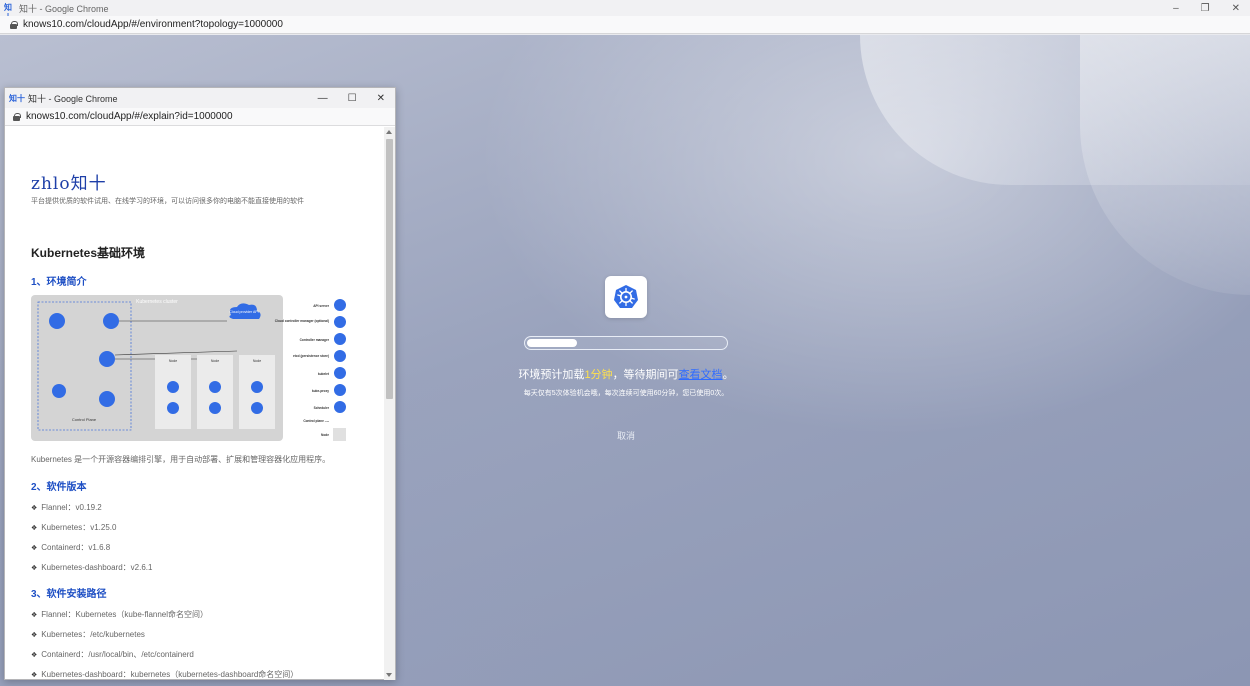  Describe the element at coordinates (88, 634) in the screenshot. I see `path-item-kubernetes: ❖ Kubernetes：/etc/kubernetes` at that location.